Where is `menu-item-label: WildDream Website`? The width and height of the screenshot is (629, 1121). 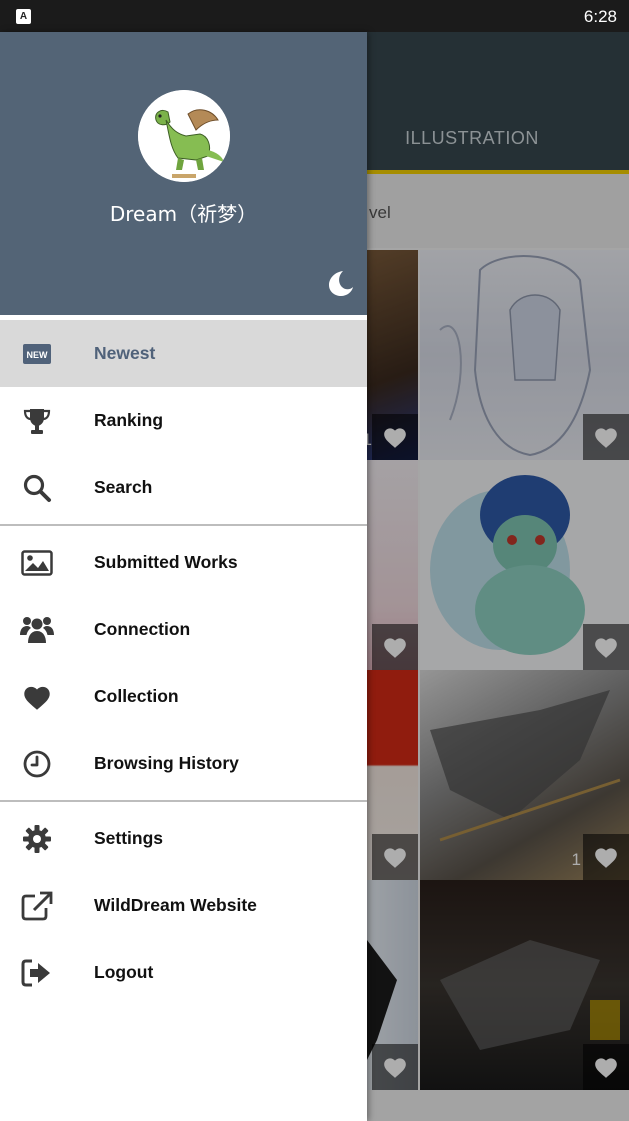 menu-item-label: WildDream Website is located at coordinates (175, 905).